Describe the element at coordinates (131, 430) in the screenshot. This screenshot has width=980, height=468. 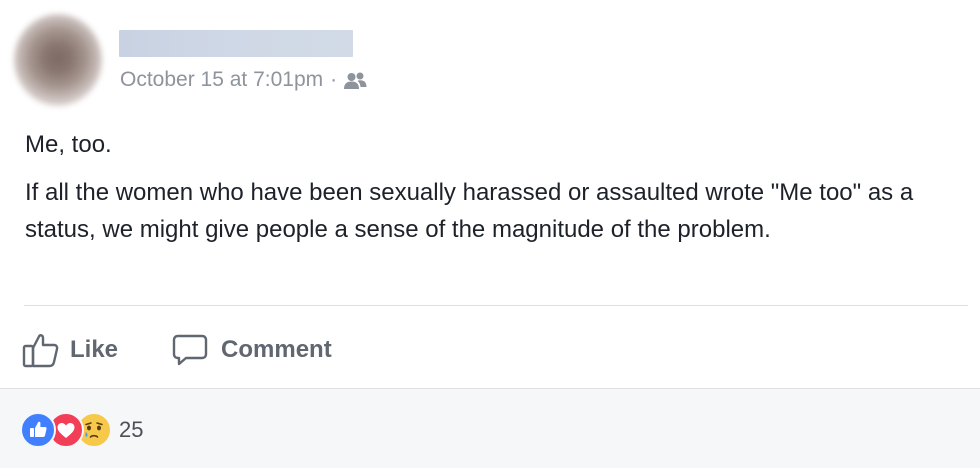
I see `reaction-count: 25` at that location.